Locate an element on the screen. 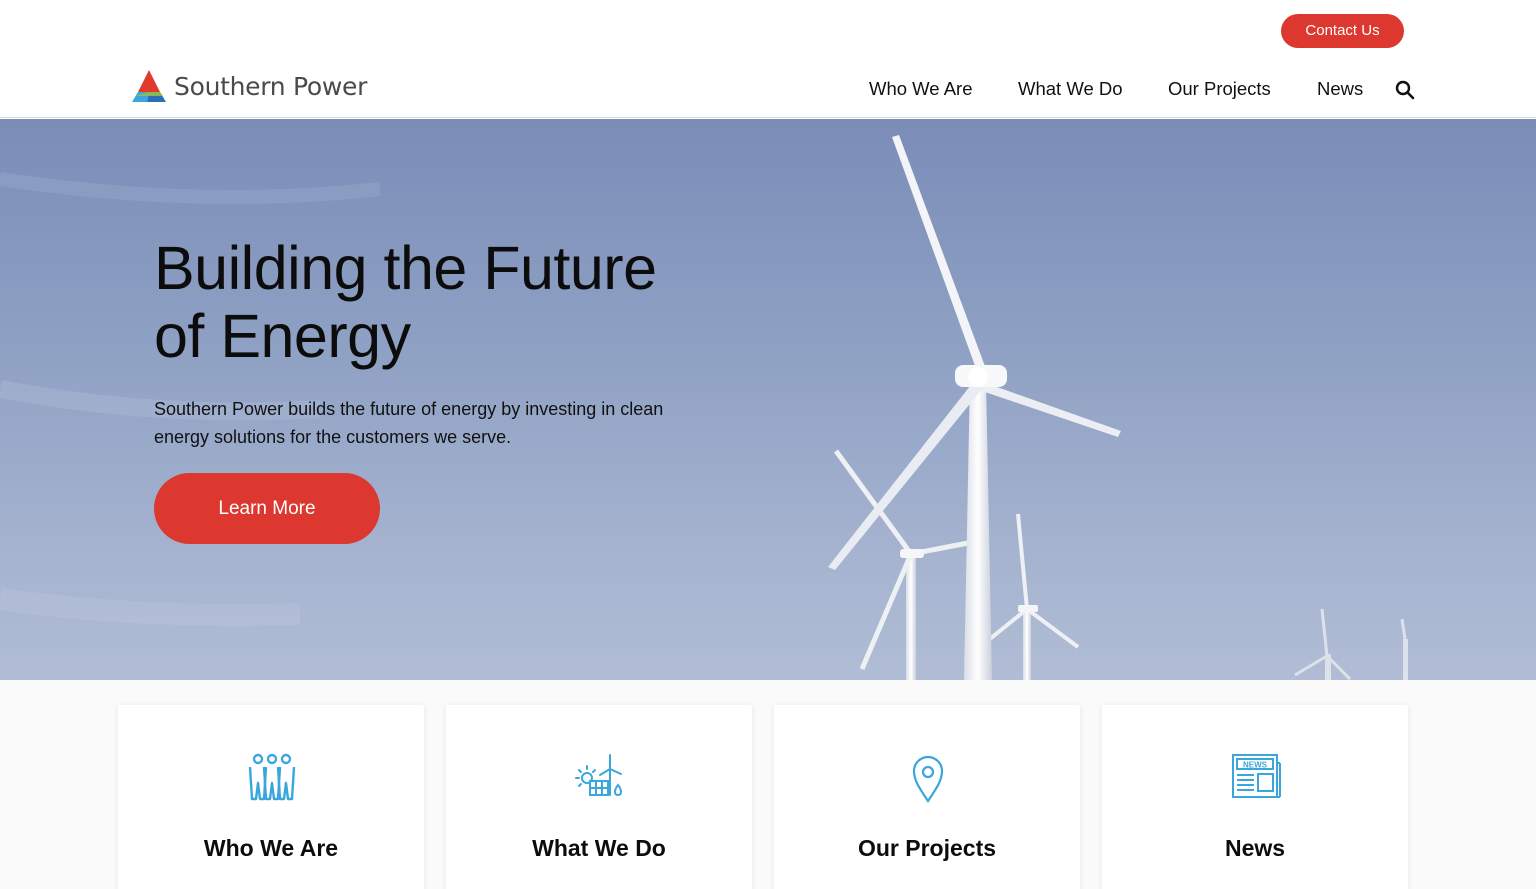  card-who-we-are: Who We Are is located at coordinates (271, 797).